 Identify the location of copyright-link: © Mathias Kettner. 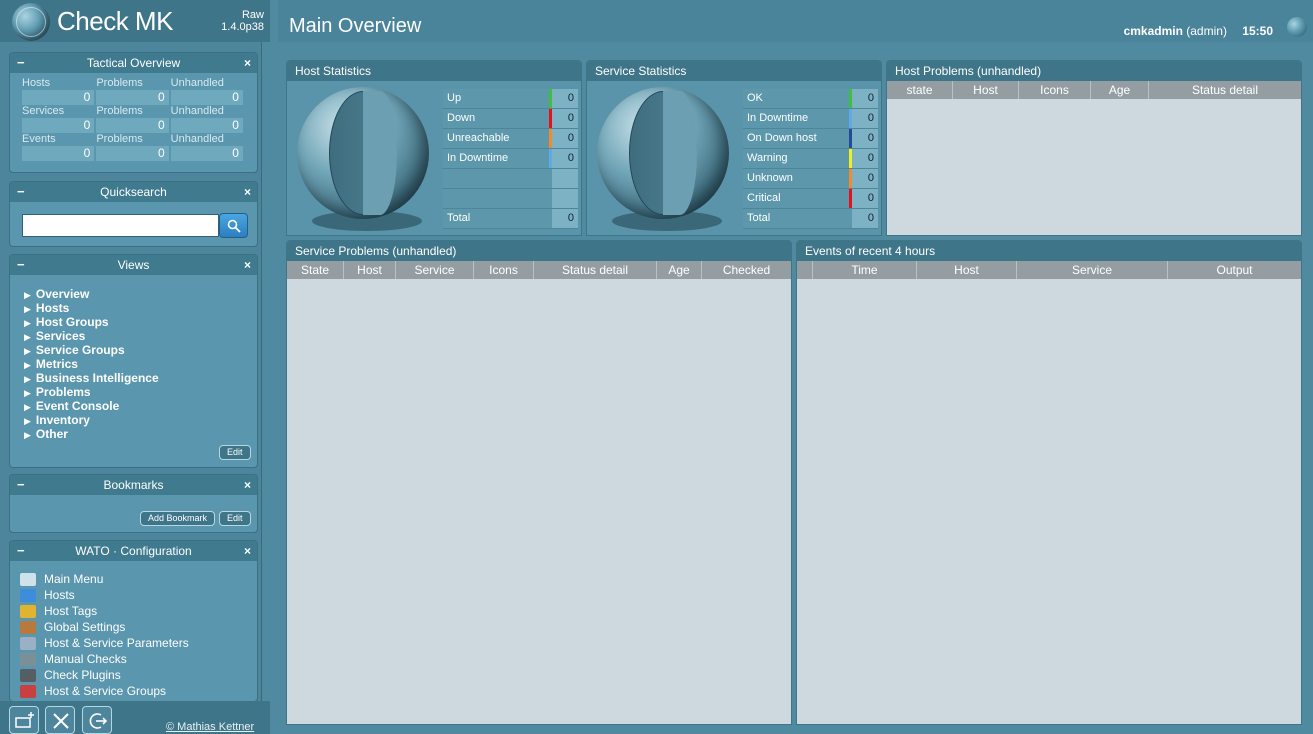
(210, 727).